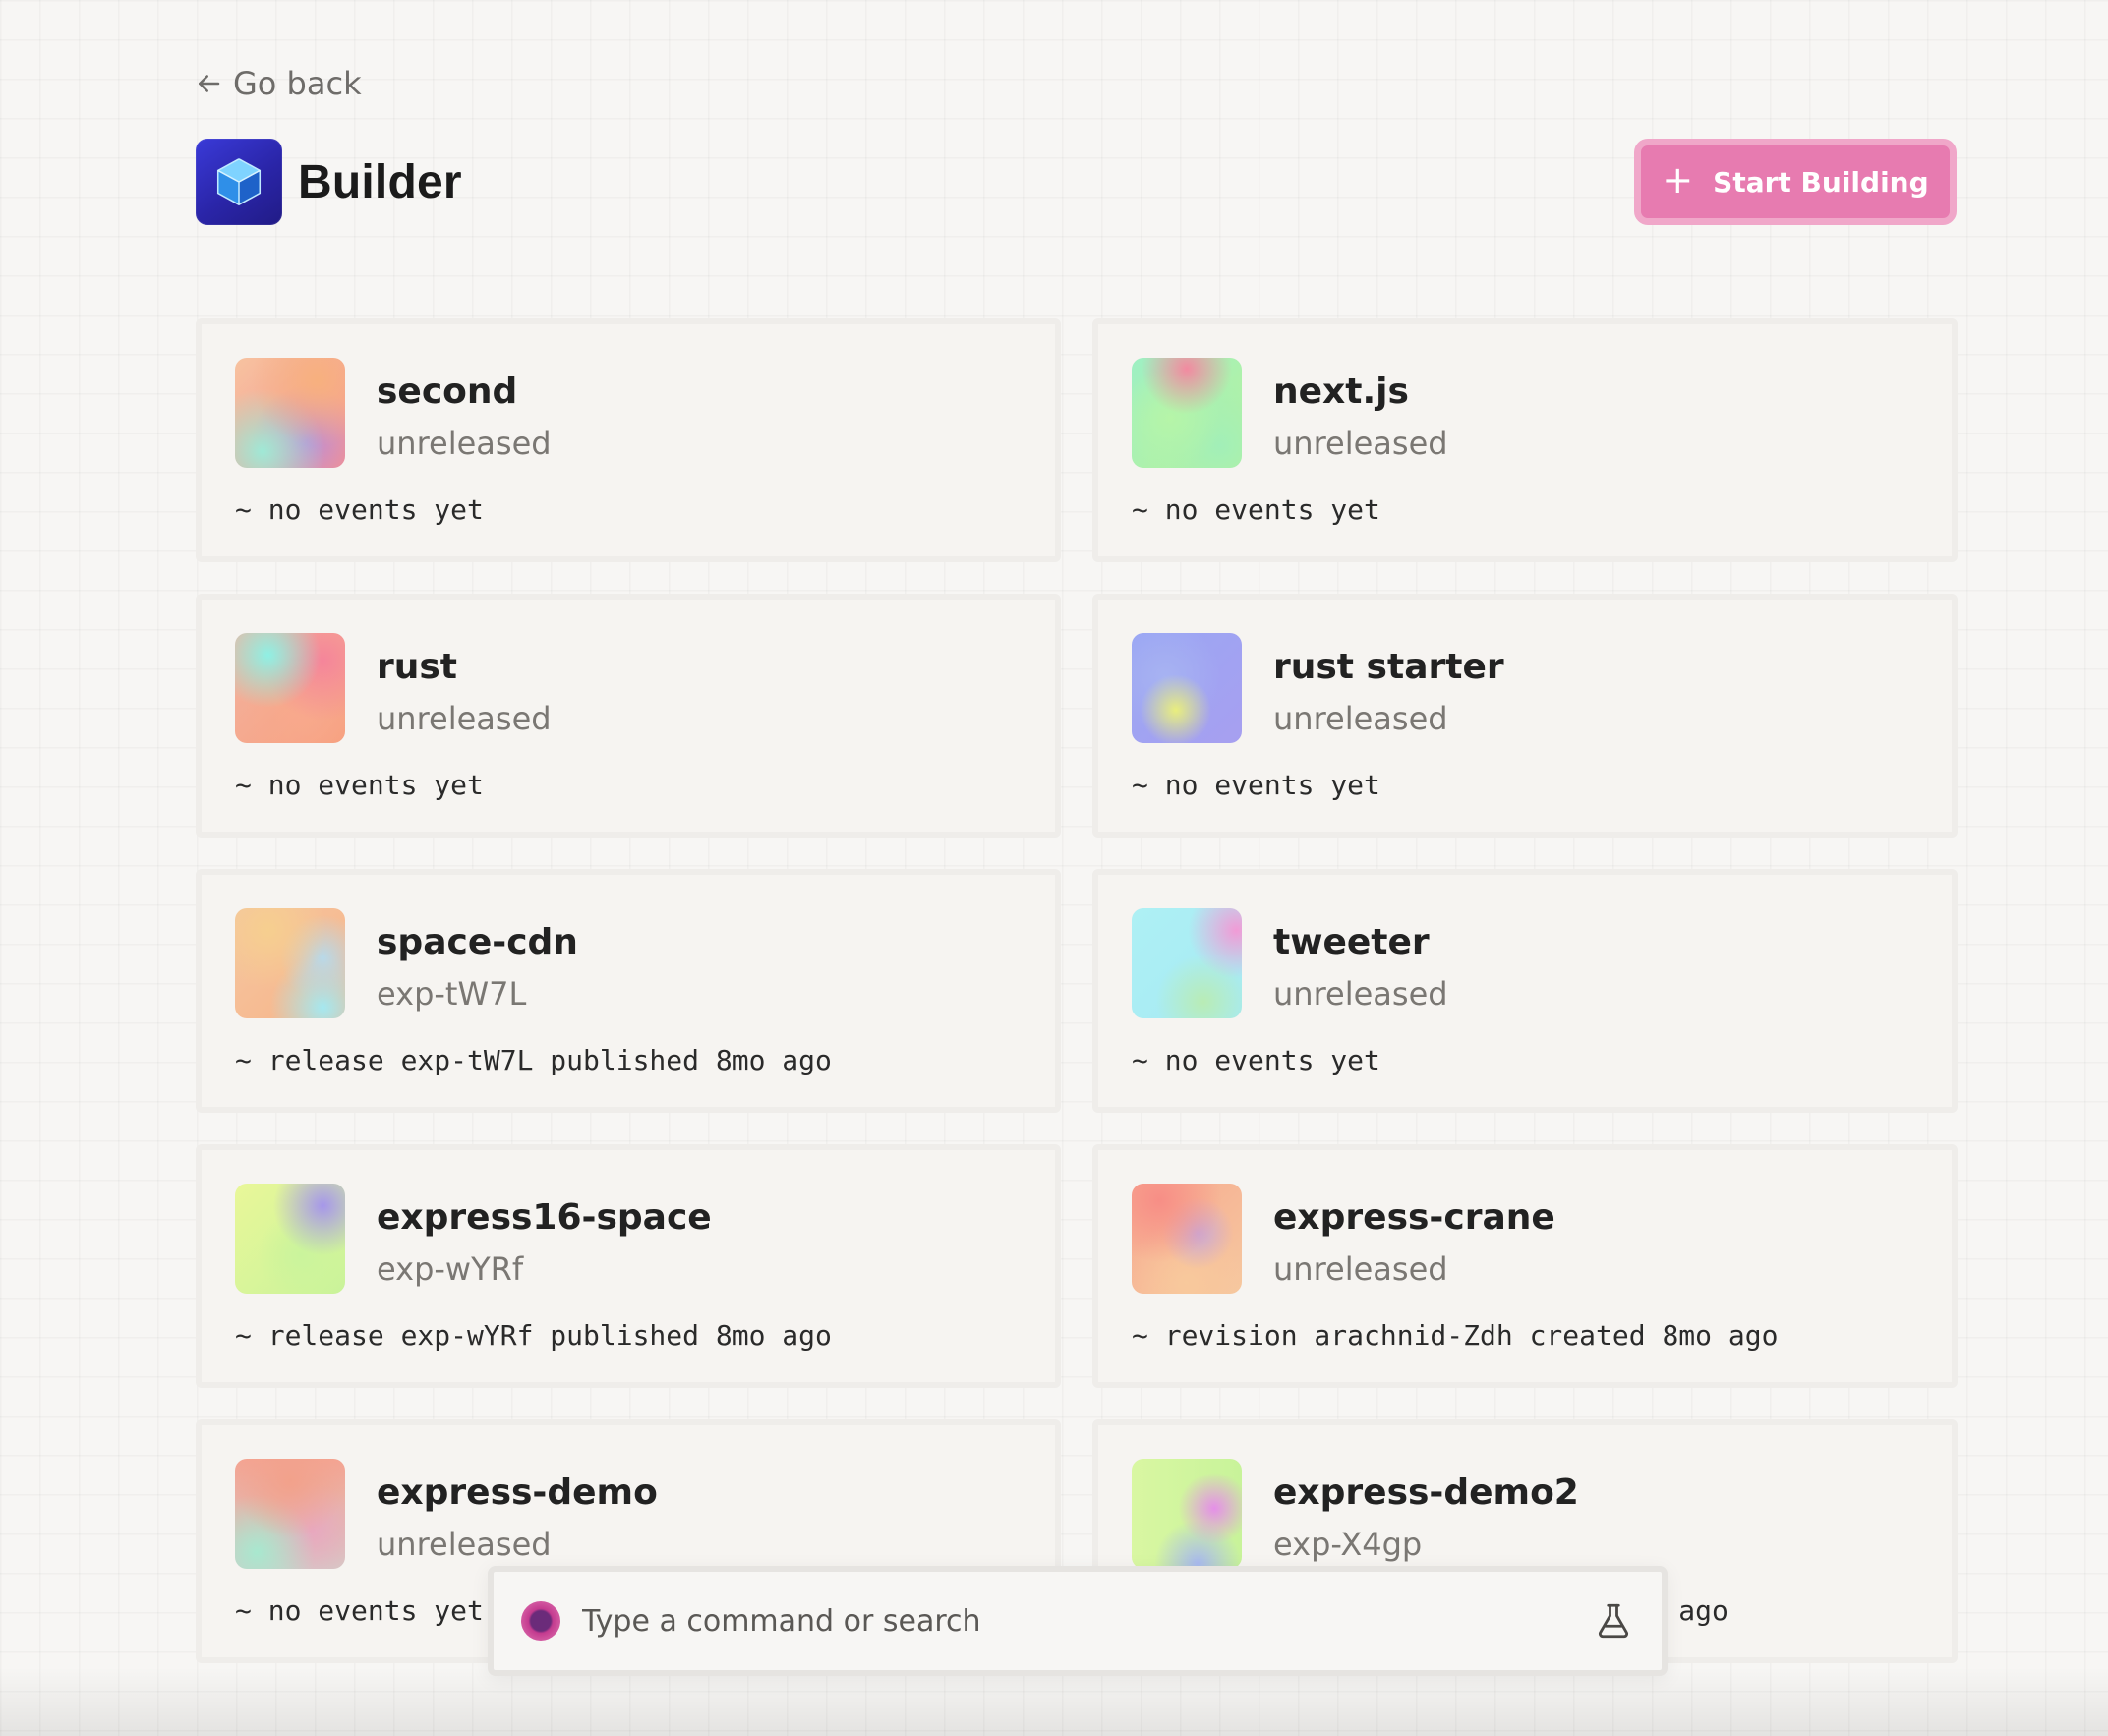  Describe the element at coordinates (628, 440) in the screenshot. I see `app-card: second unreleased ~ no events yet` at that location.